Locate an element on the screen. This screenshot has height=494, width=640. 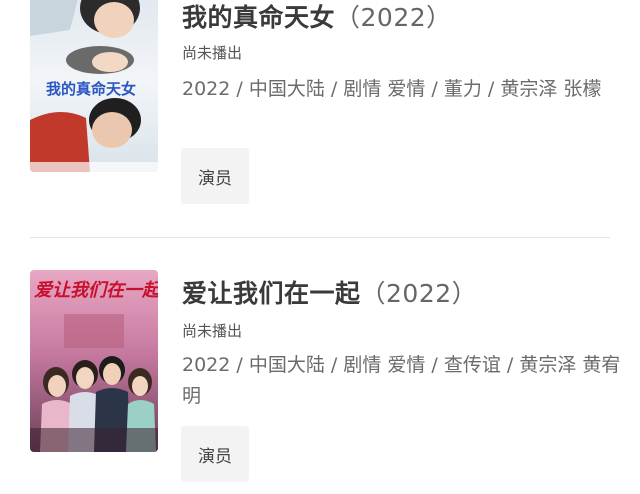
poster-image: 我的真命天女 is located at coordinates (94, 86).